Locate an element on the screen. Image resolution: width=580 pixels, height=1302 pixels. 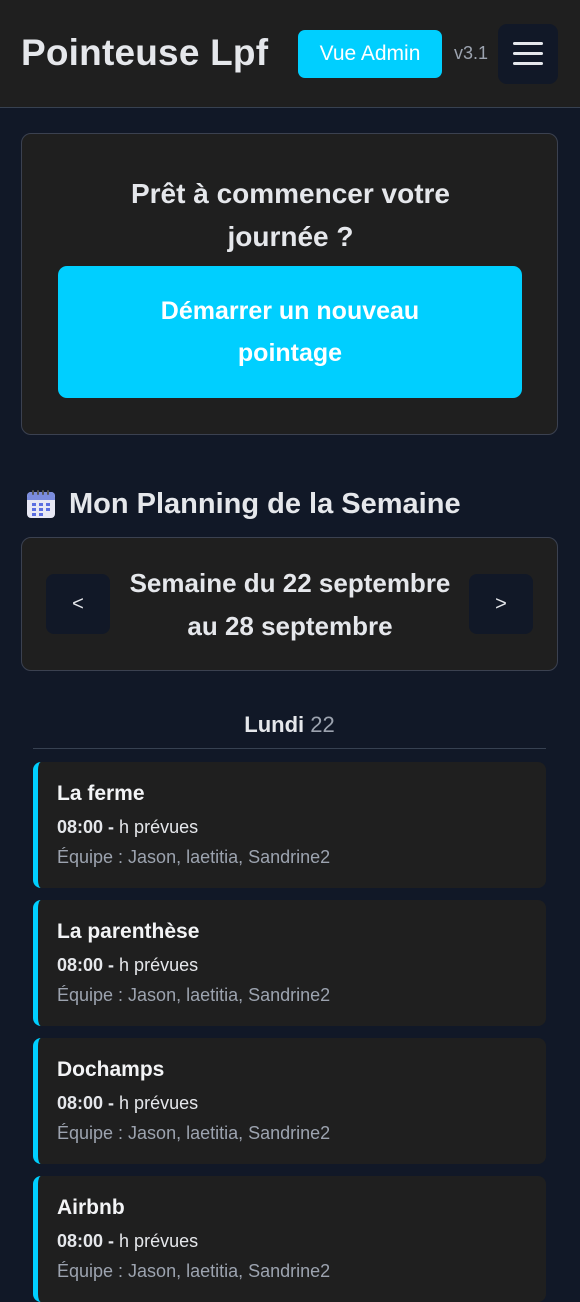
week-range-label: Semaine du 22 septembre au 28 septembre is located at coordinates (290, 604).